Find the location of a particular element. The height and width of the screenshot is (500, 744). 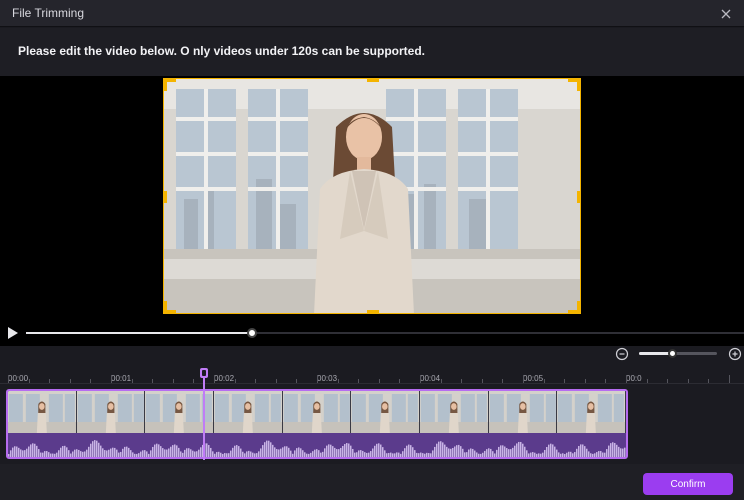

video-clip-track is located at coordinates (317, 424).